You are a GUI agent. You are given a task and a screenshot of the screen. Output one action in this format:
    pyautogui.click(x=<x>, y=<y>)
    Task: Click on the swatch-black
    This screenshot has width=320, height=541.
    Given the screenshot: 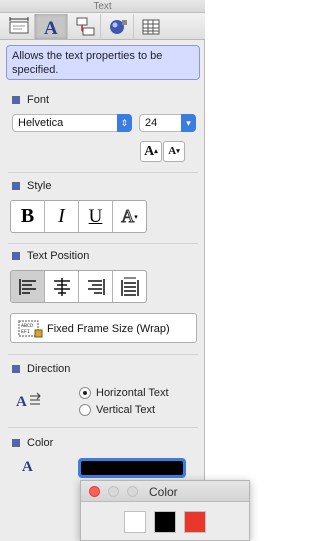 What is the action you would take?
    pyautogui.click(x=165, y=522)
    